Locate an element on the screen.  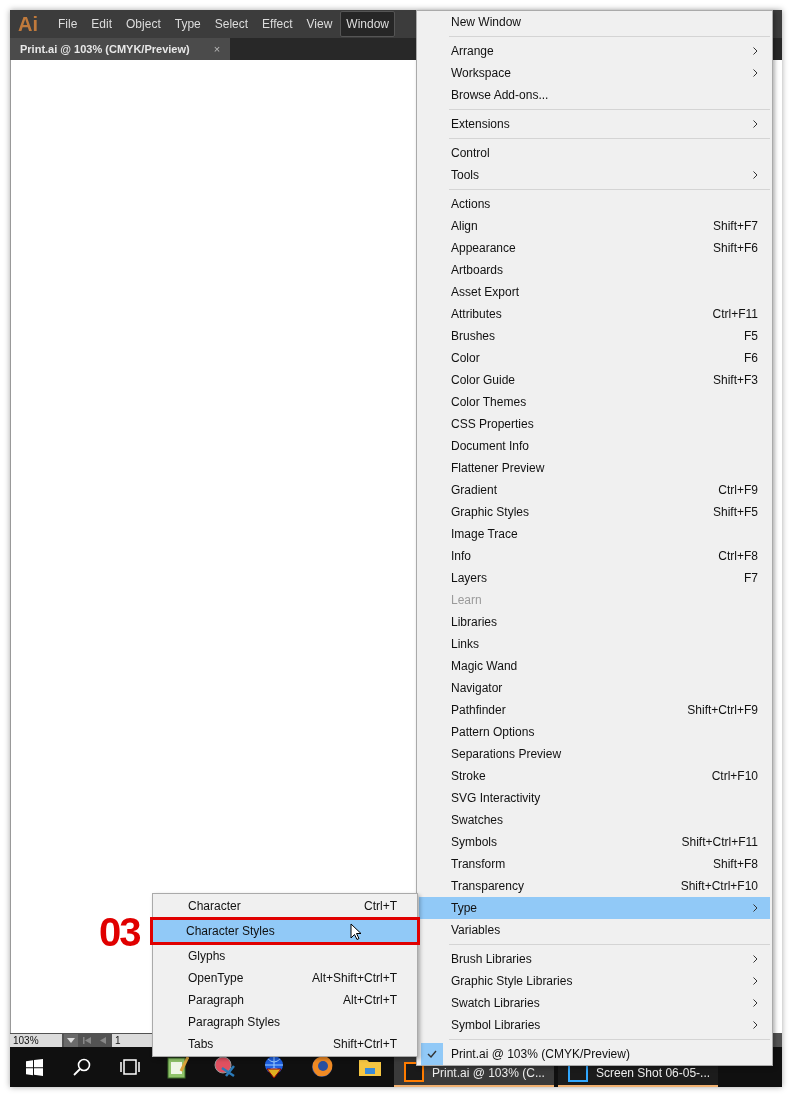
menu-item: Tools is located at coordinates (594, 175).